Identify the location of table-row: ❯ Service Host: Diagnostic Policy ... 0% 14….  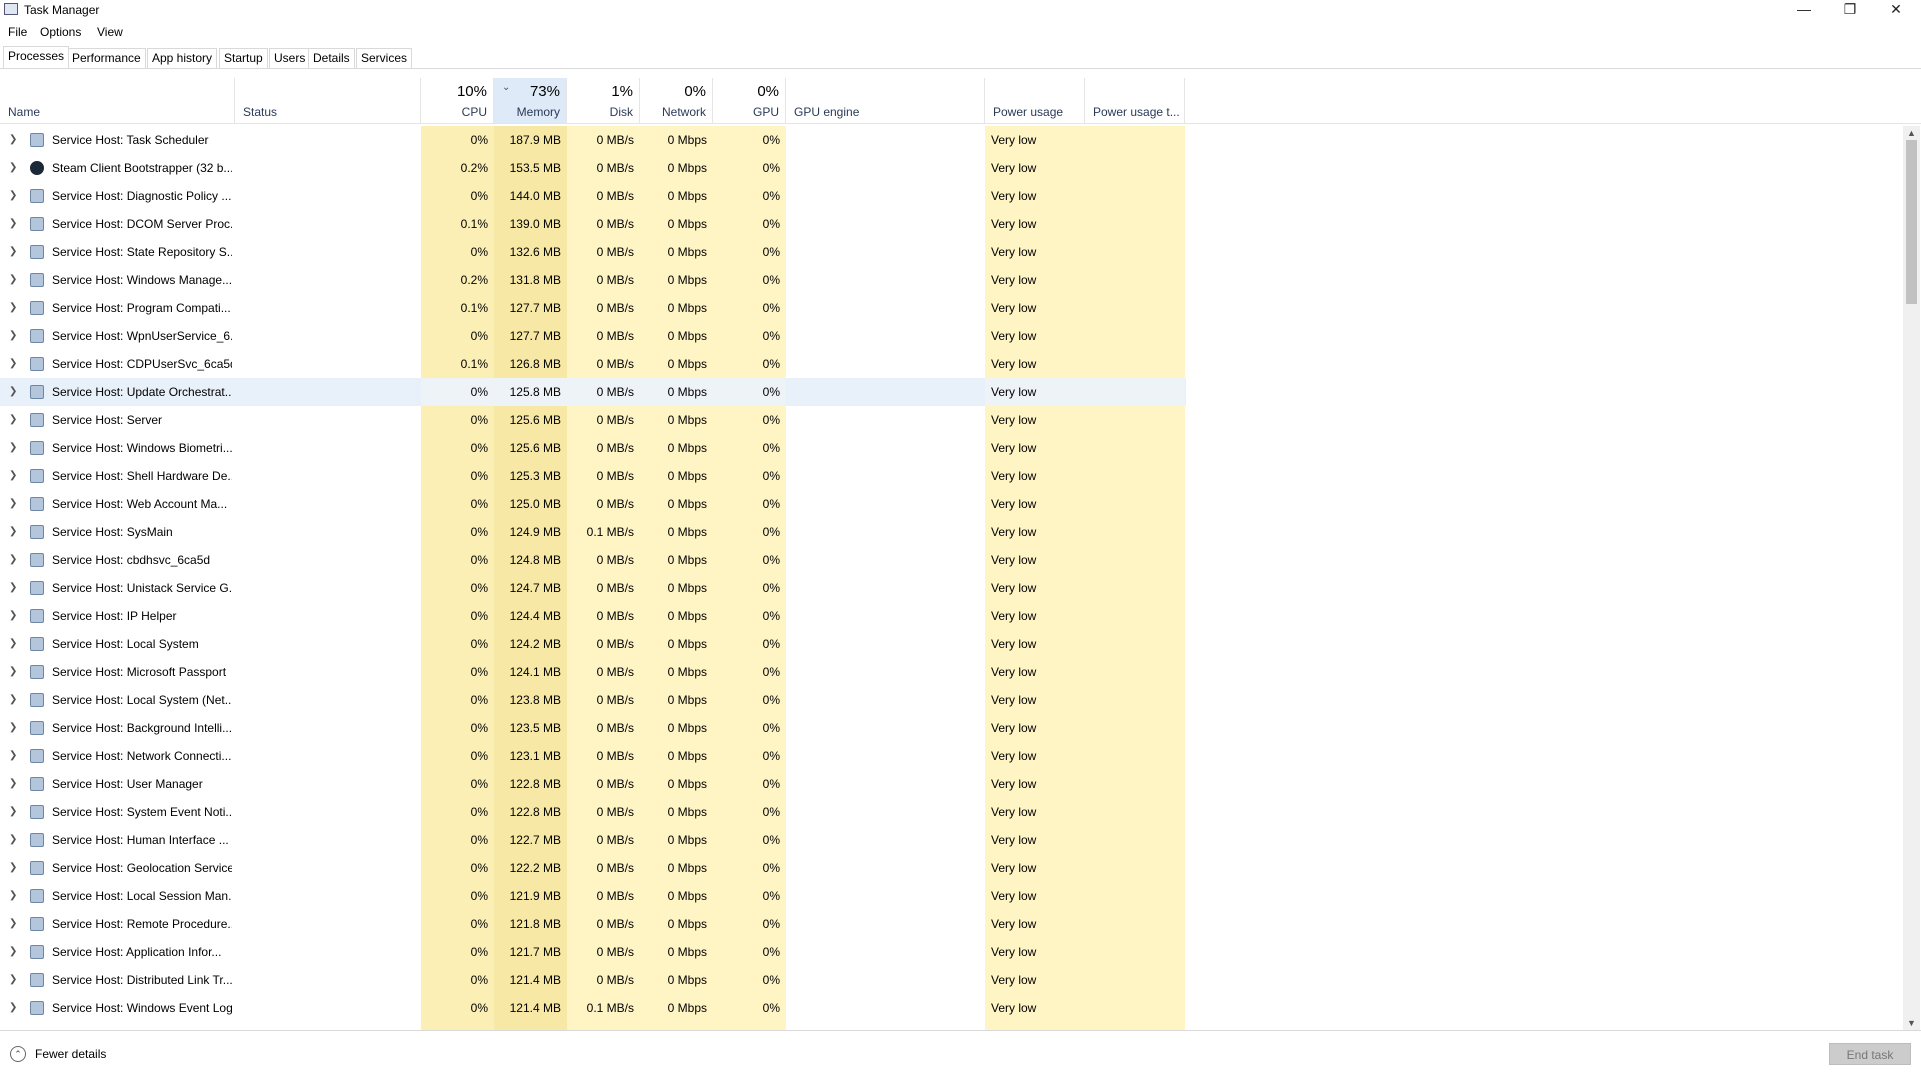
(593, 196).